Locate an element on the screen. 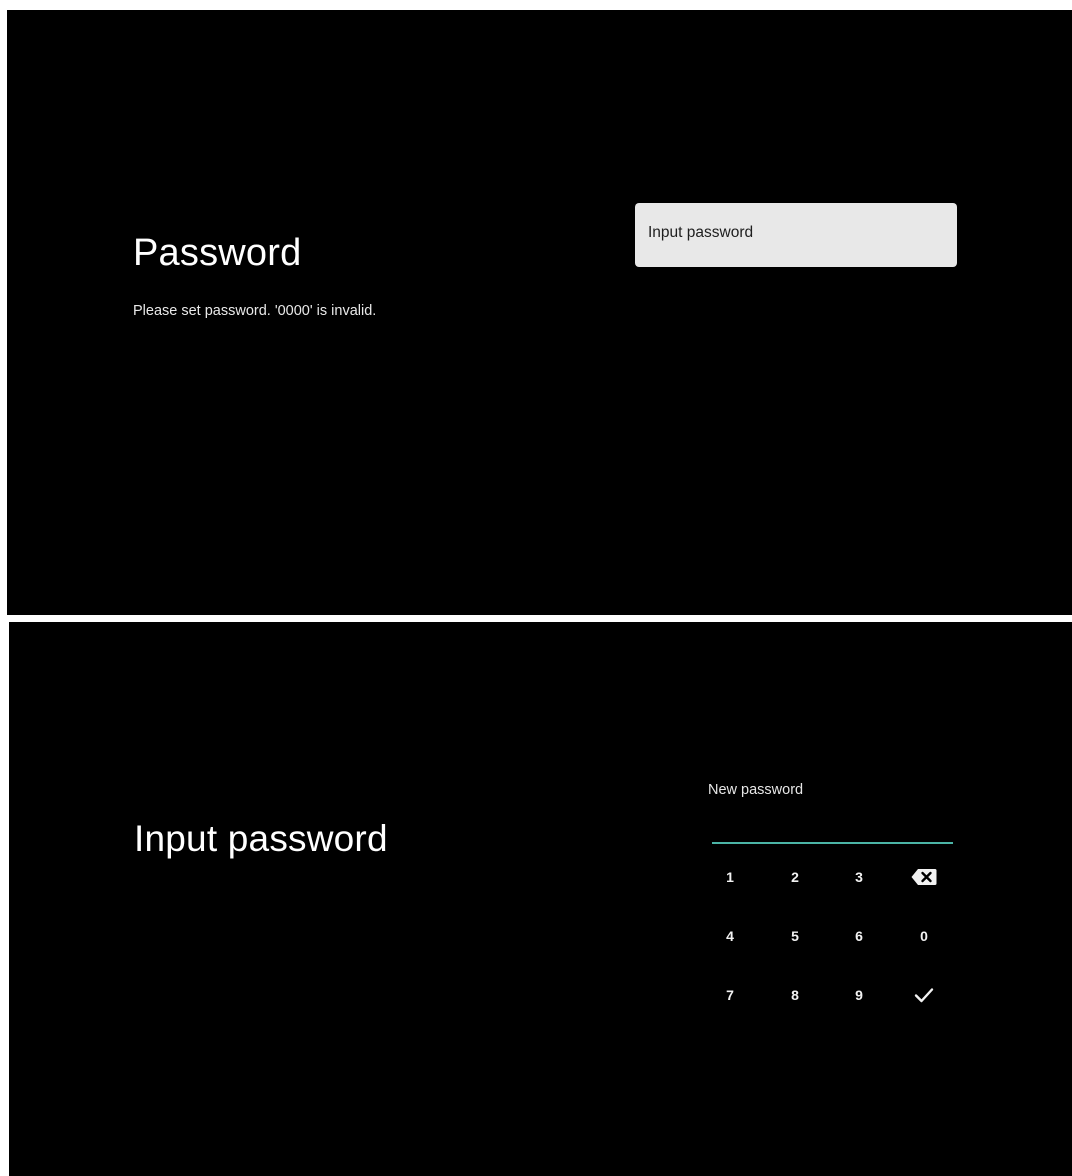 This screenshot has width=1072, height=1176. key-6: 6 is located at coordinates (859, 936).